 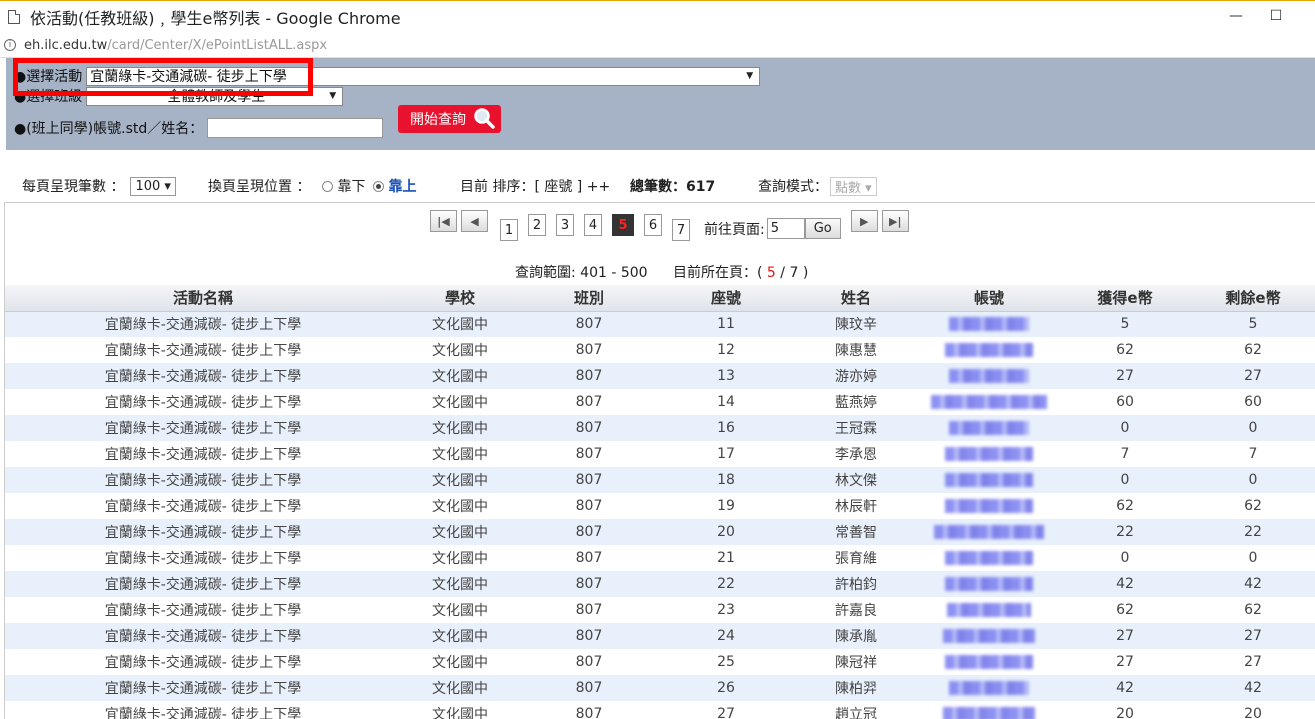 I want to click on page-link-4: 4, so click(x=593, y=225).